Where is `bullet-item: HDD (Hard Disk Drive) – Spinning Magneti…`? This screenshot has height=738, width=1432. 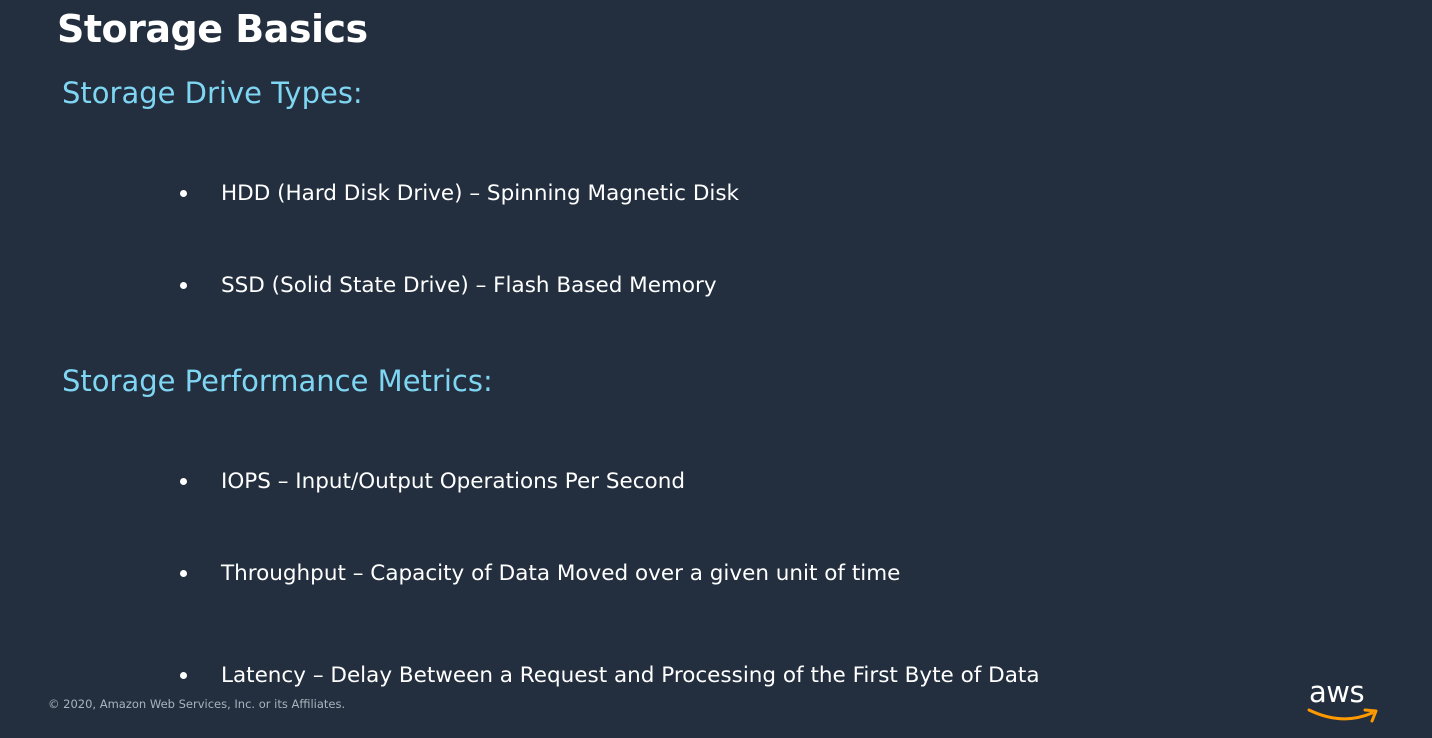 bullet-item: HDD (Hard Disk Drive) – Spinning Magneti… is located at coordinates (458, 193).